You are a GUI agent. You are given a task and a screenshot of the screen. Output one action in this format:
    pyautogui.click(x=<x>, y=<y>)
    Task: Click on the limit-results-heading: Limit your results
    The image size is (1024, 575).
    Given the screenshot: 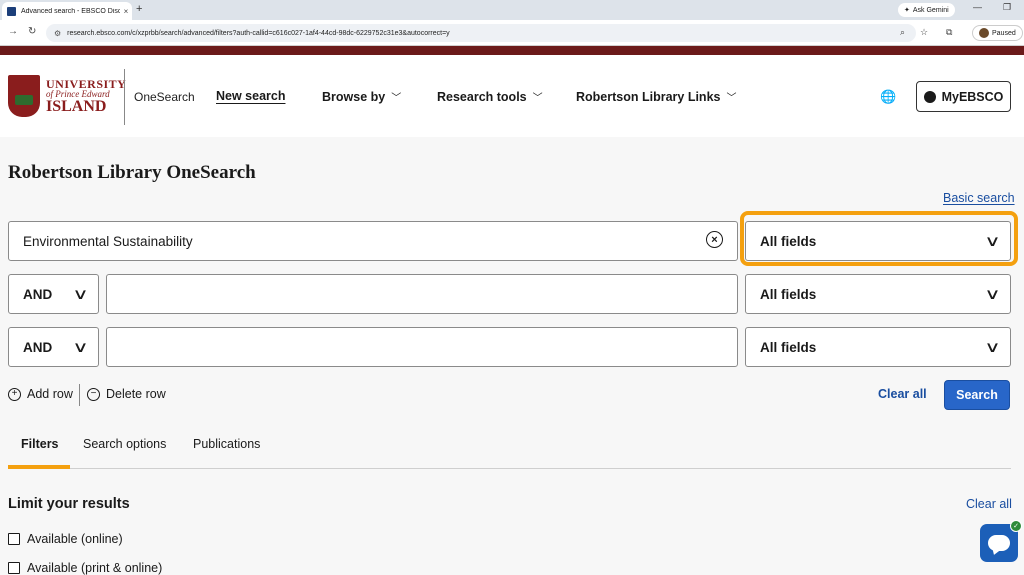 What is the action you would take?
    pyautogui.click(x=69, y=504)
    